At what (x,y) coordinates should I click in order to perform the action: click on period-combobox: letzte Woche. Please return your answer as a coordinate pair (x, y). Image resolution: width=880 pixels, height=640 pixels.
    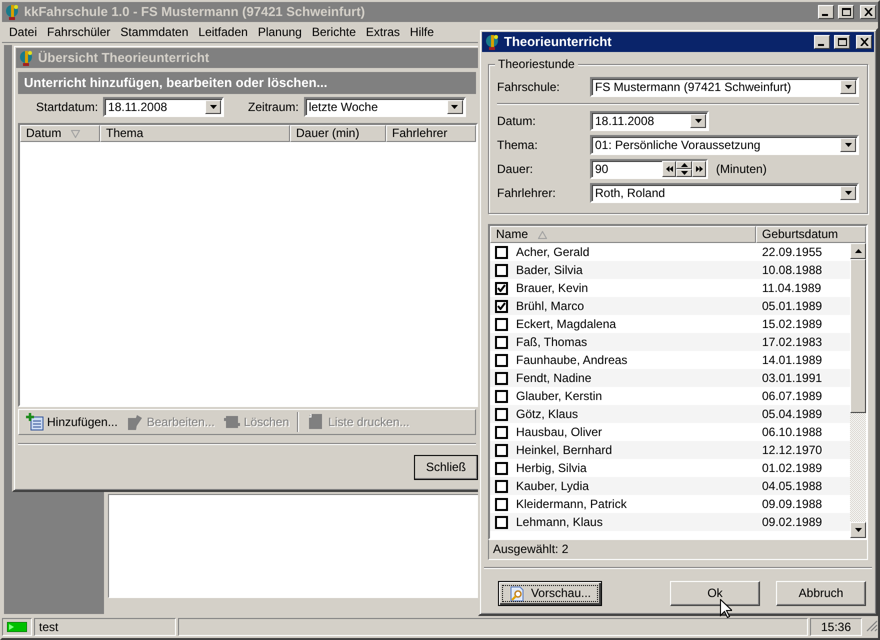
    Looking at the image, I should click on (385, 107).